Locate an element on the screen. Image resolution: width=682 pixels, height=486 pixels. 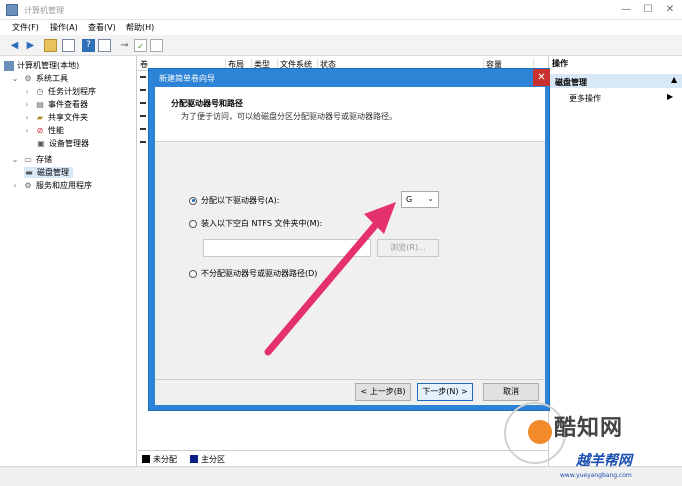
menu-action: 操作(A) is located at coordinates (64, 27).